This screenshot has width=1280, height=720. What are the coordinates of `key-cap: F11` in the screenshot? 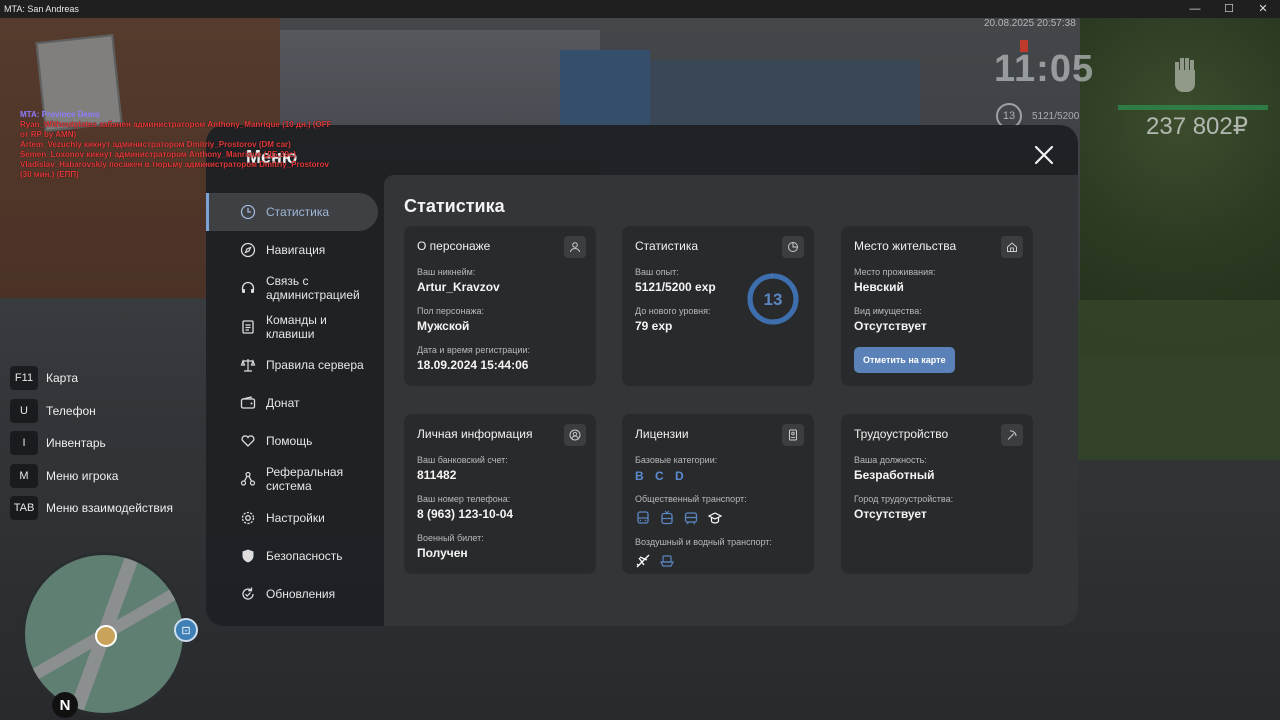 It's located at (24, 378).